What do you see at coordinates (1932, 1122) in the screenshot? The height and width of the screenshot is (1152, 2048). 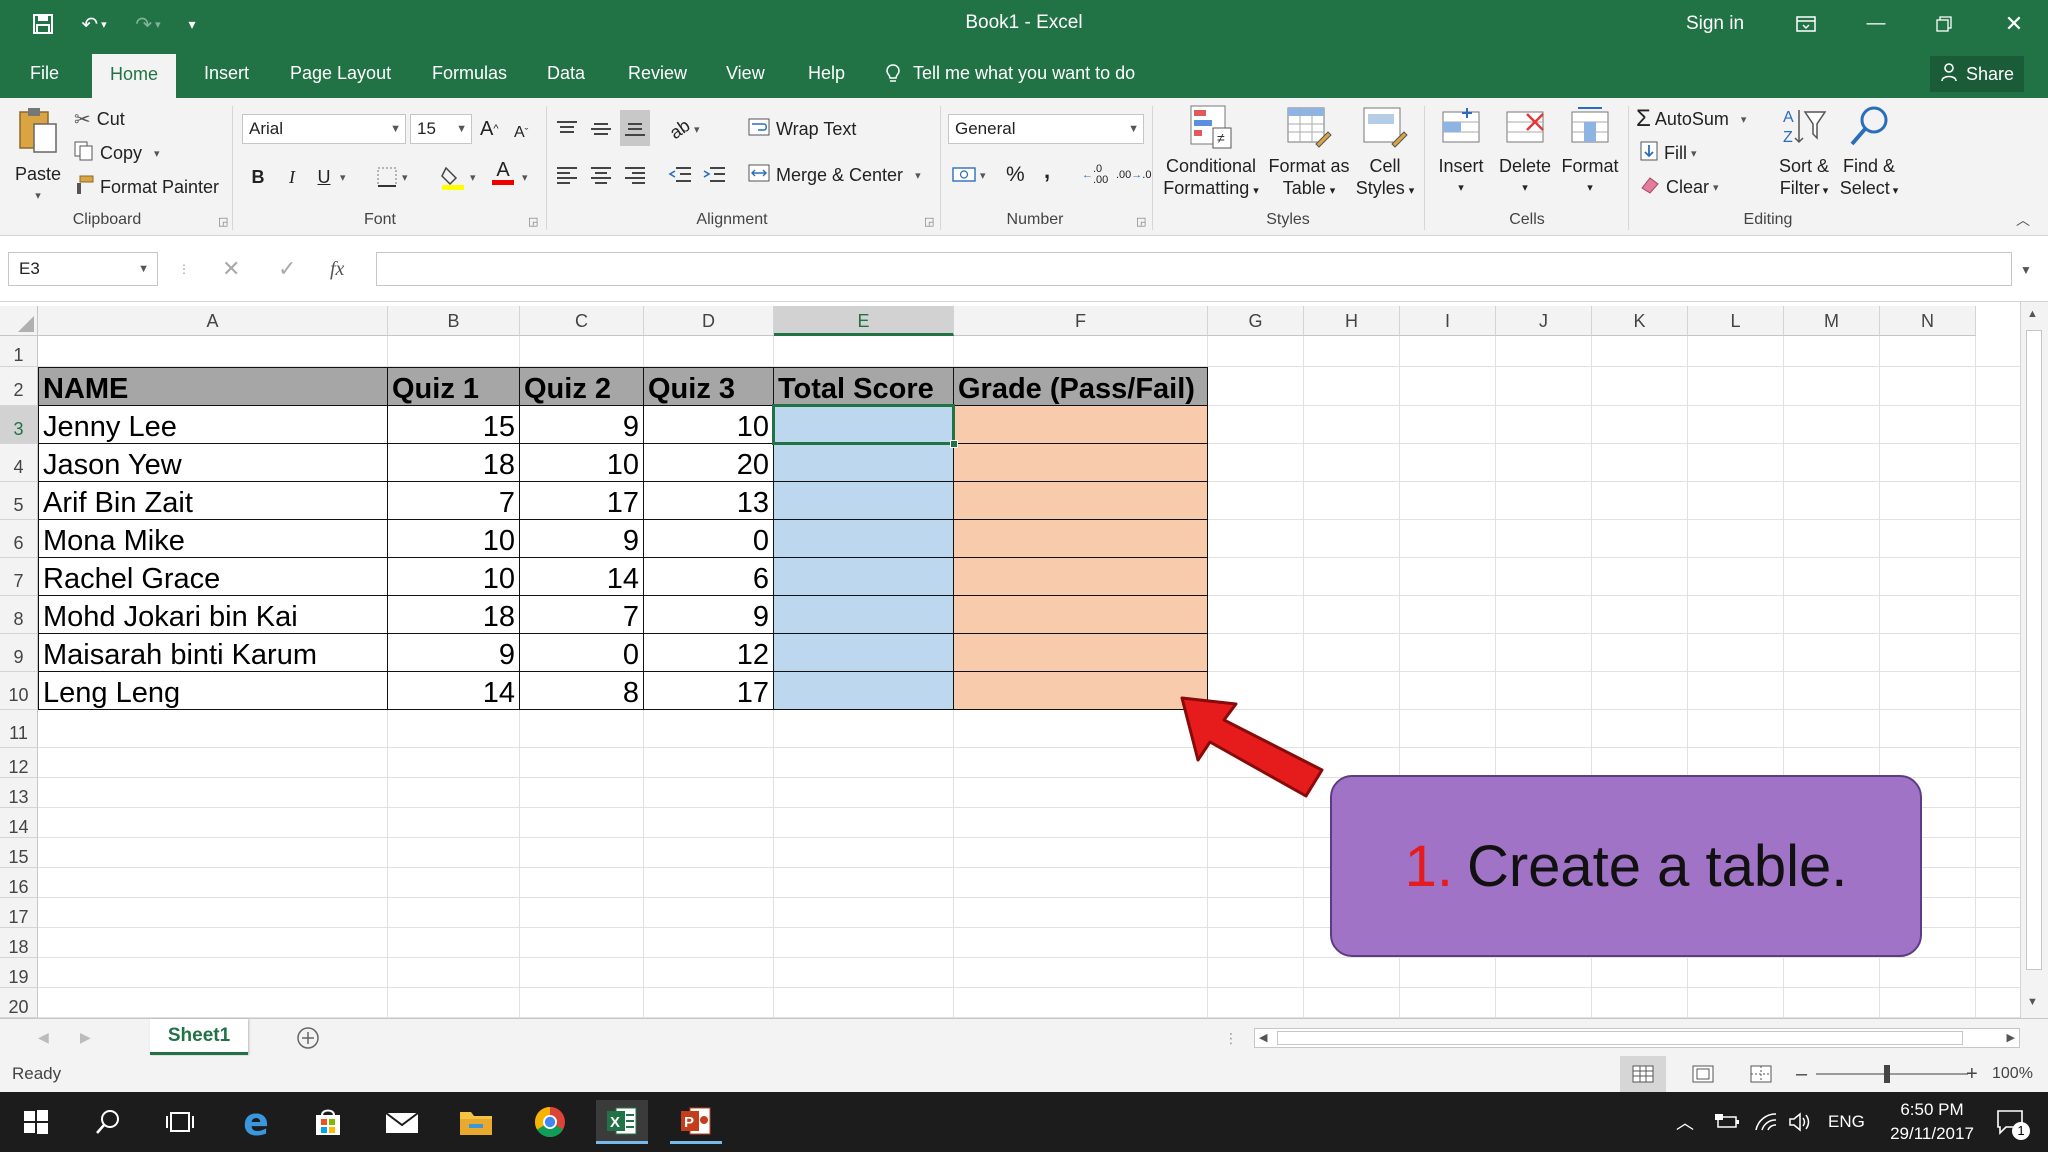 I see `clock: 6:50 PM 29/11/2017` at bounding box center [1932, 1122].